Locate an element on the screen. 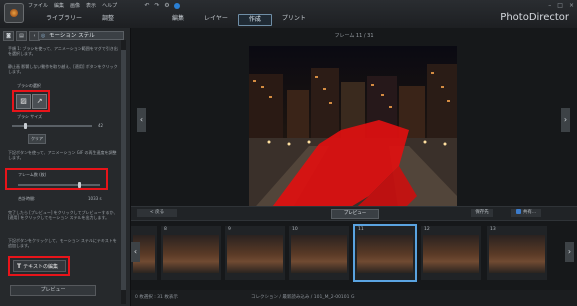 This screenshot has height=306, width=577. maximize-icon: □ is located at coordinates (560, 5).